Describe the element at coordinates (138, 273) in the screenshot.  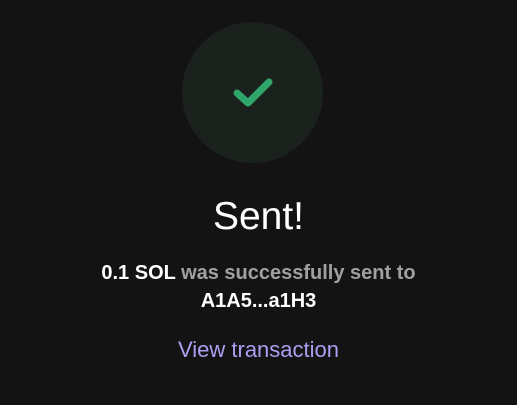
I see `sent-amount: 0.1 SOL` at that location.